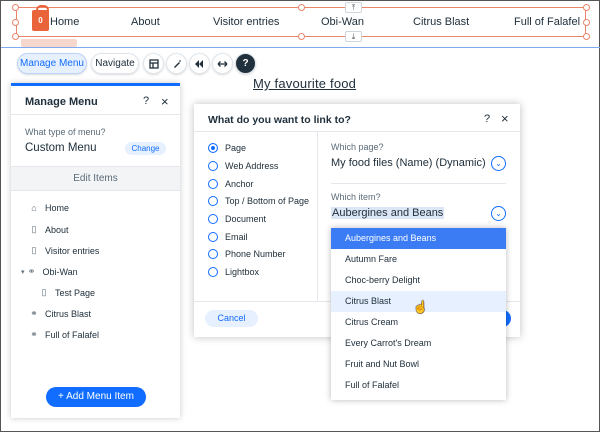  What do you see at coordinates (61, 102) in the screenshot?
I see `panel-title: Manage Menu` at bounding box center [61, 102].